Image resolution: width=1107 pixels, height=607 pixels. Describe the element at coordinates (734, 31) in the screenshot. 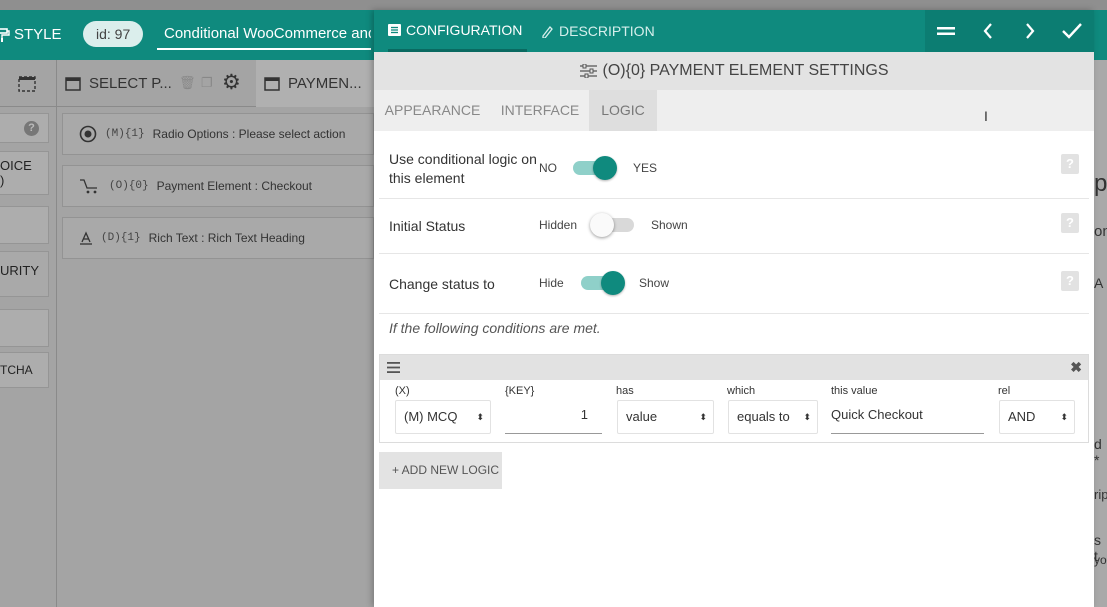

I see `modal-header: CONFIGURATION DESCRIPTION` at that location.